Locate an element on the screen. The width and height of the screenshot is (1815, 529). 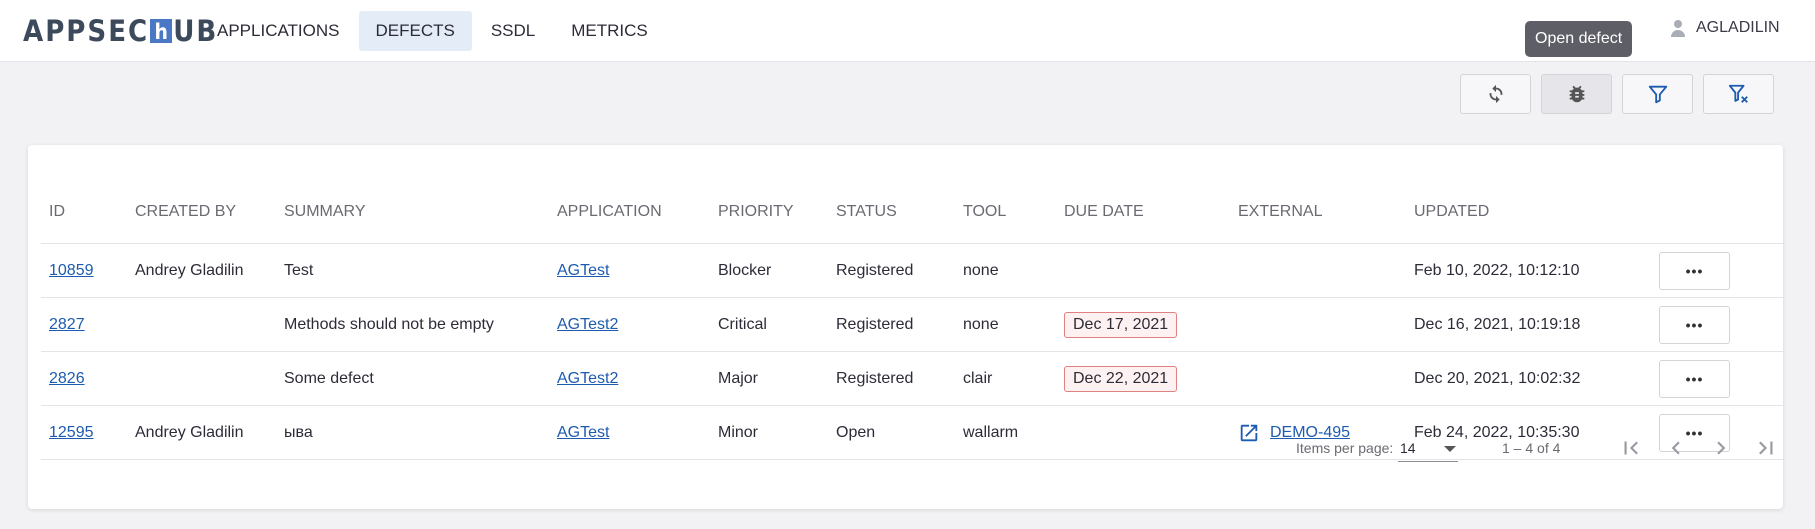
last-page-icon is located at coordinates (1766, 448).